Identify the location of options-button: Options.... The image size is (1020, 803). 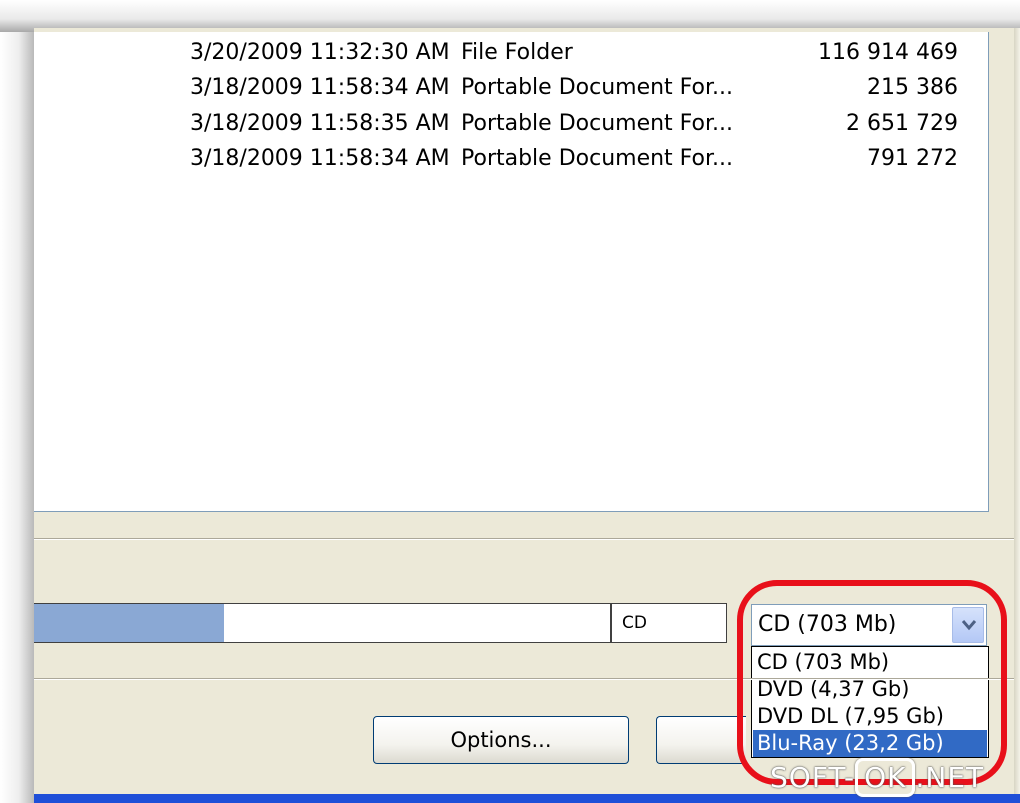
(501, 740).